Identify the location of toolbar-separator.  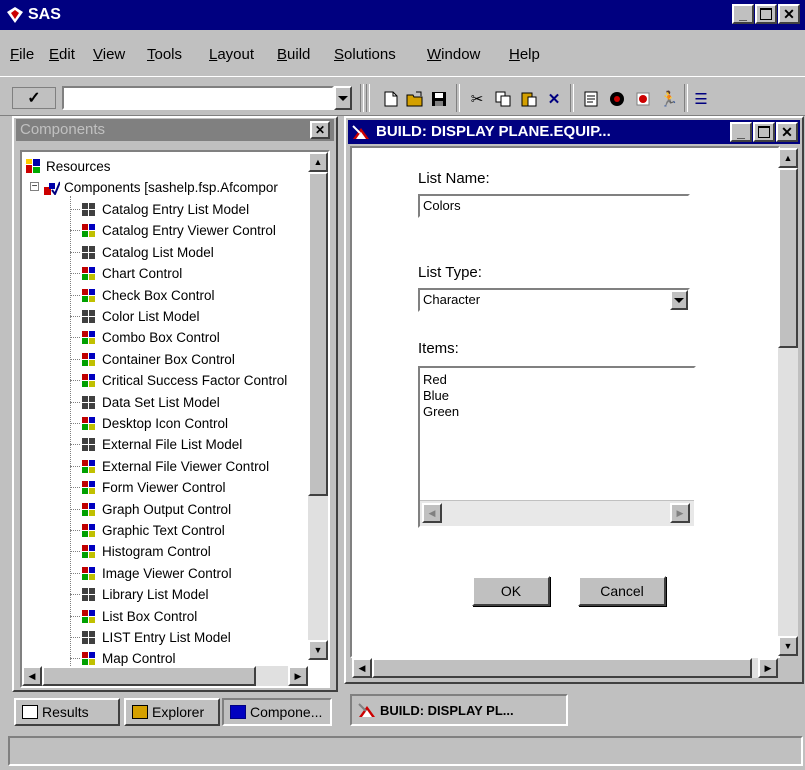
(686, 98).